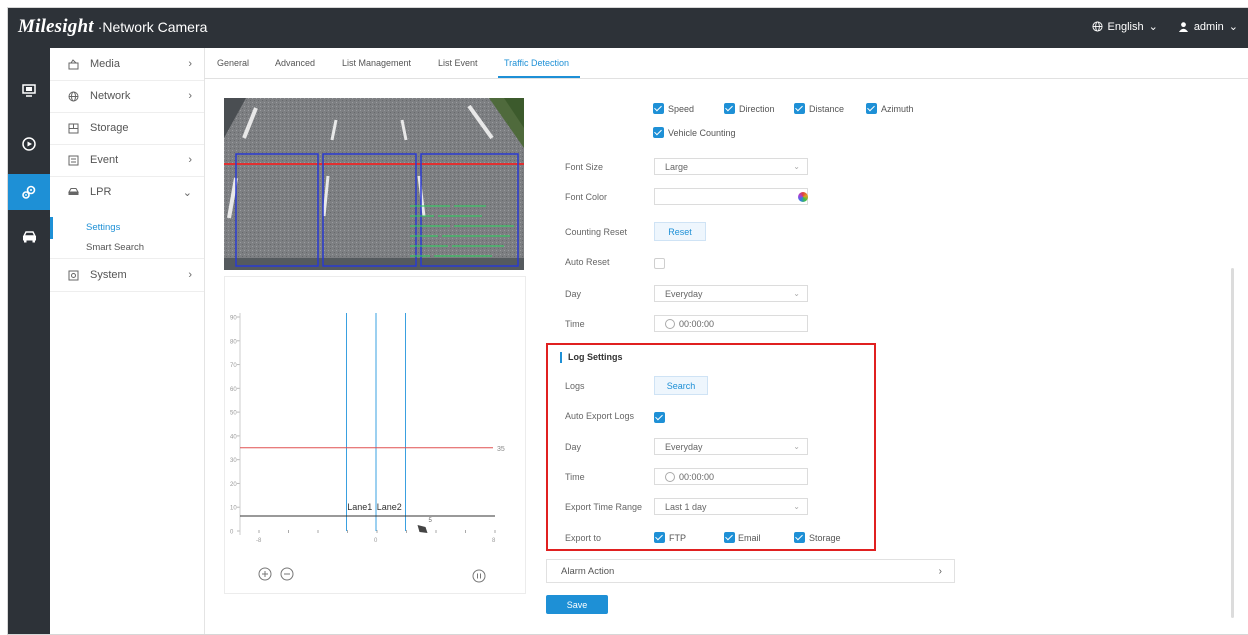 The height and width of the screenshot is (635, 1248). I want to click on menu-item-storage: Storage, so click(127, 128).